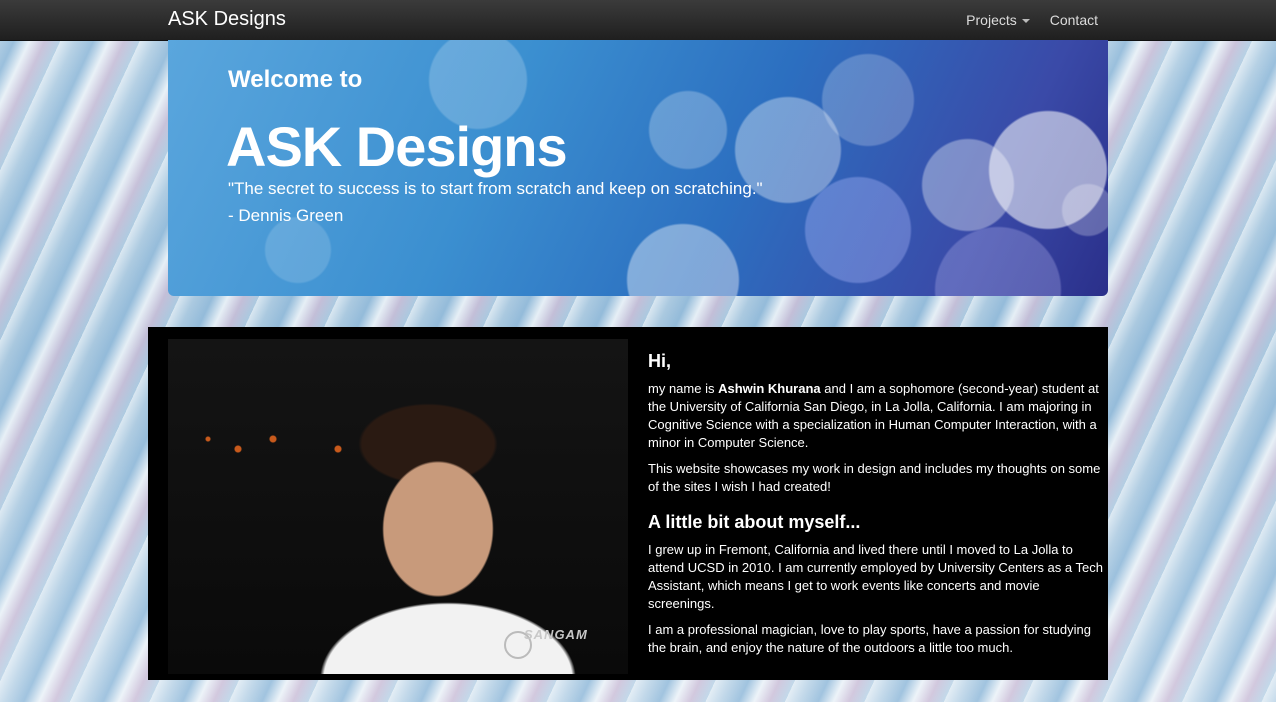 Image resolution: width=1276 pixels, height=702 pixels. What do you see at coordinates (295, 79) in the screenshot?
I see `hero-welcome: Welcome to` at bounding box center [295, 79].